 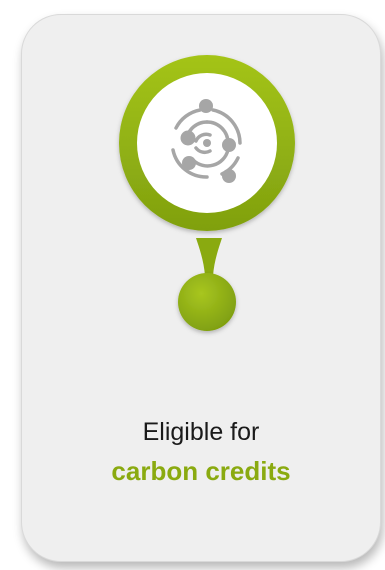 What do you see at coordinates (209, 257) in the screenshot?
I see `pin-stem` at bounding box center [209, 257].